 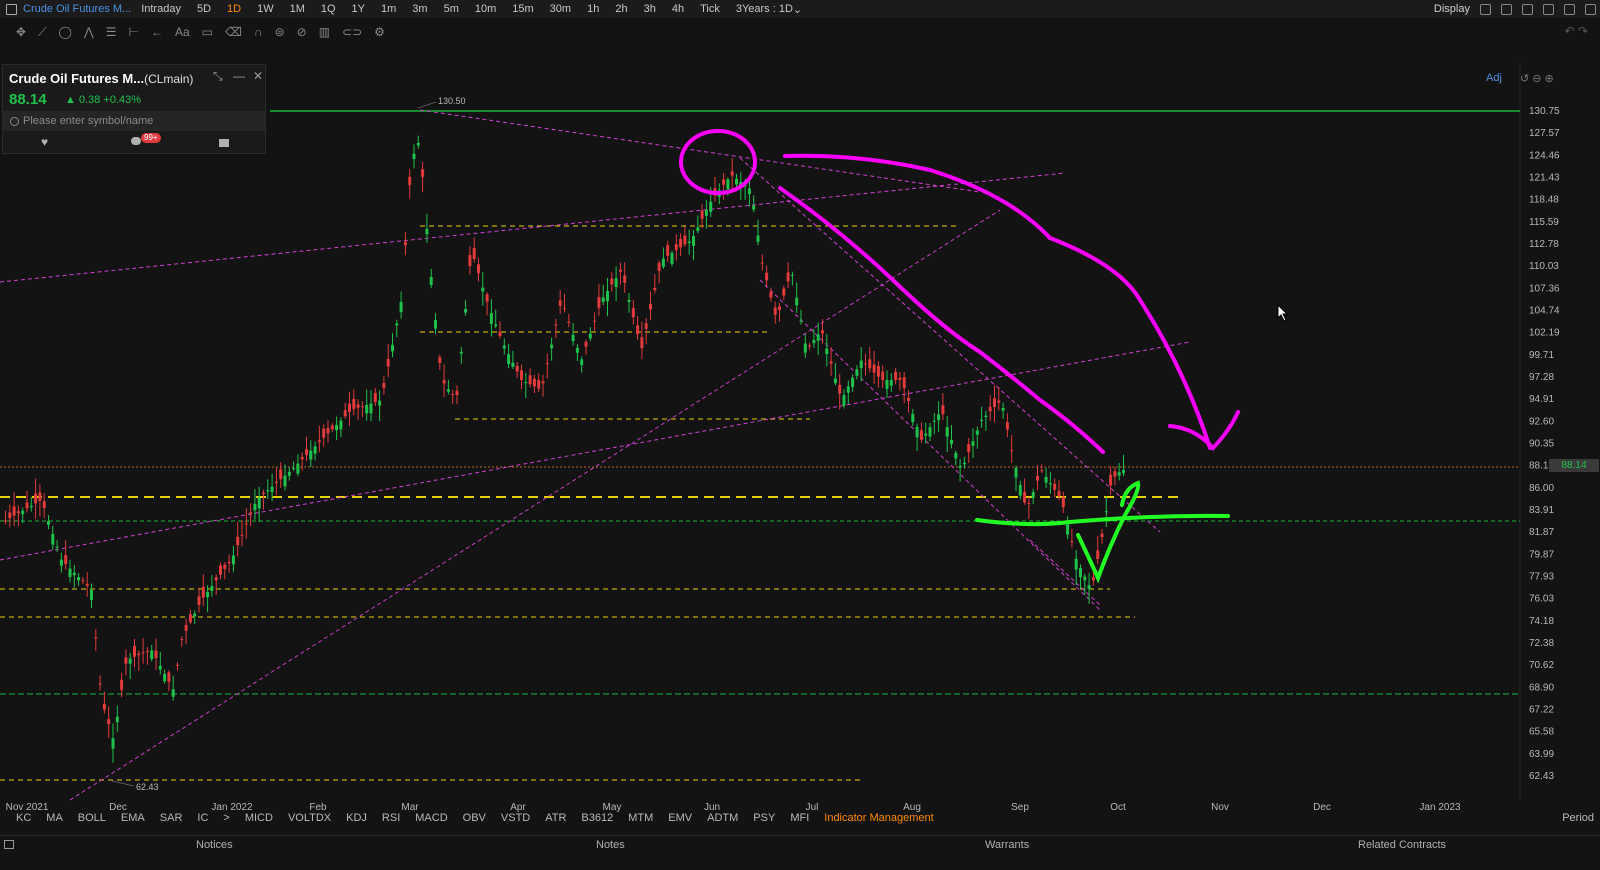 What do you see at coordinates (764, 818) in the screenshot?
I see `indicator-psy: PSY` at bounding box center [764, 818].